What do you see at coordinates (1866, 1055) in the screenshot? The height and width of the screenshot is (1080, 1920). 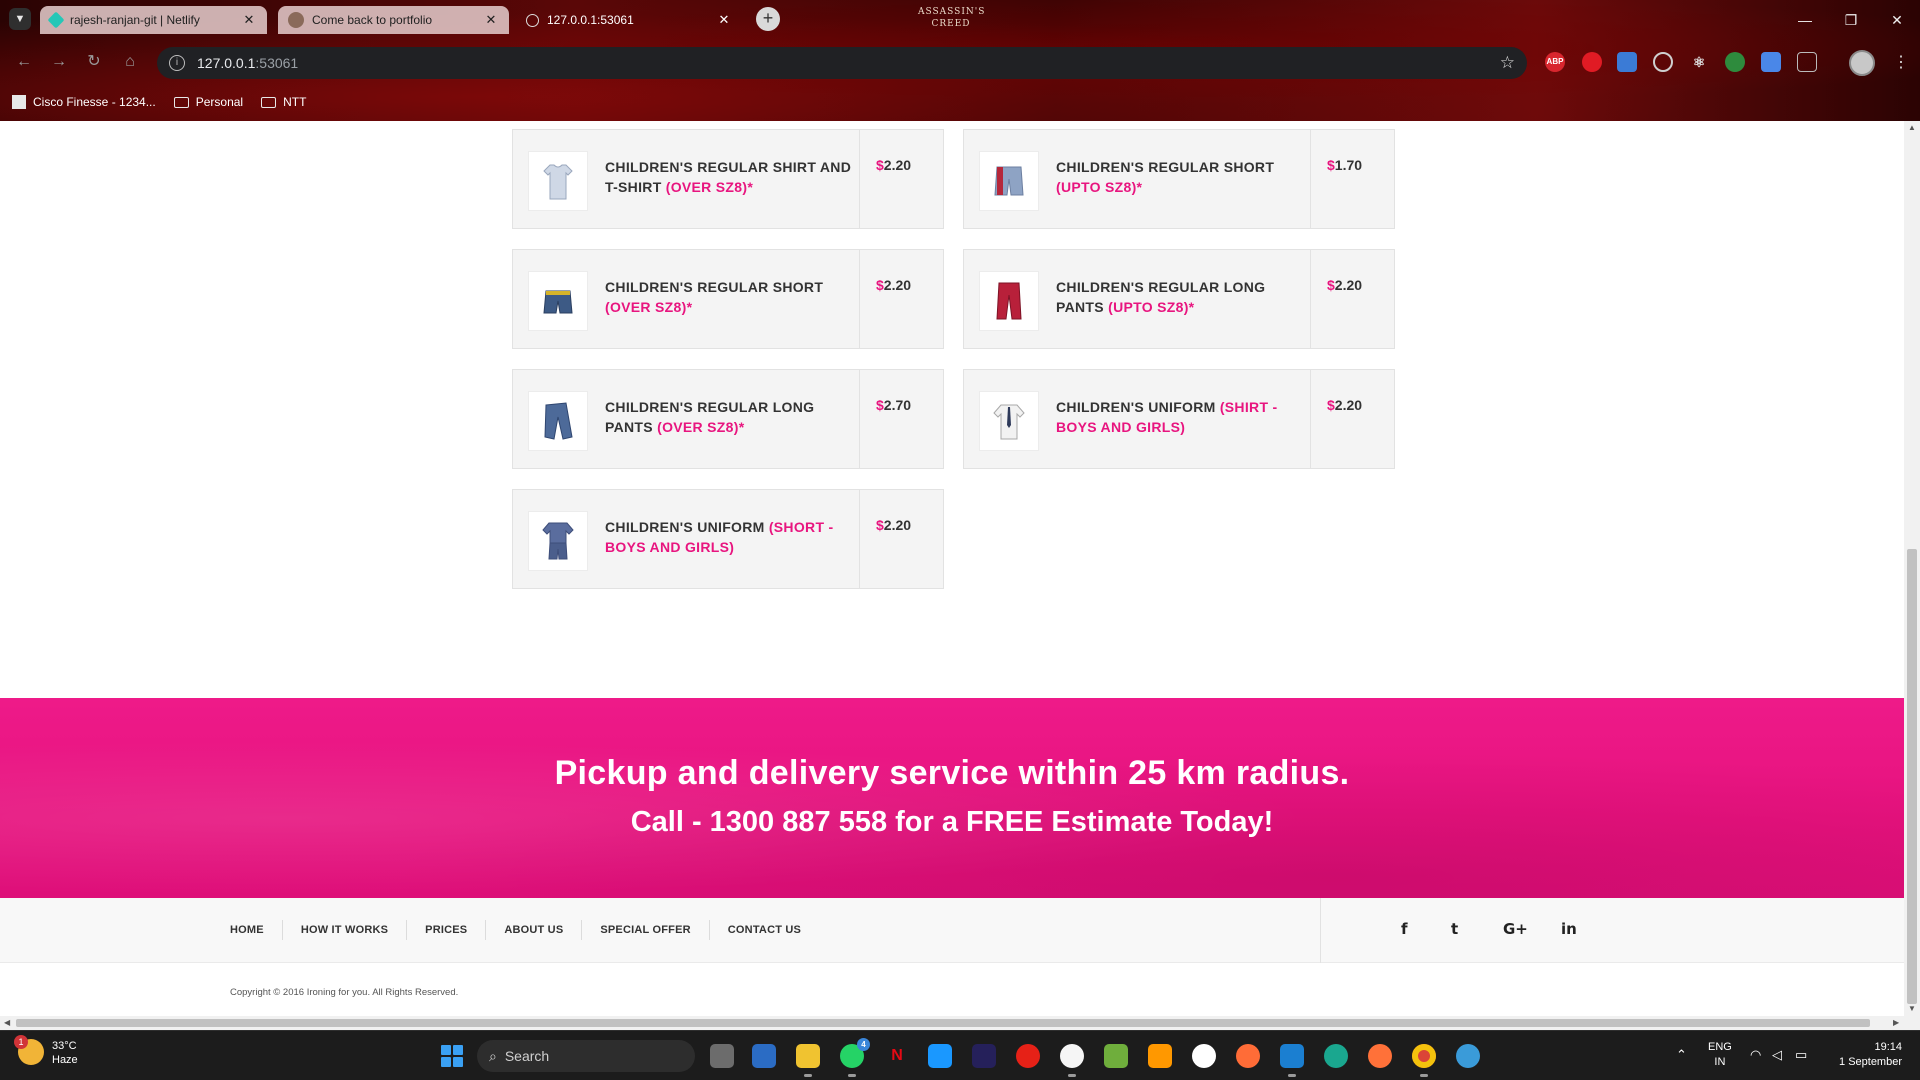 I see `clock: 19:14 1 September` at bounding box center [1866, 1055].